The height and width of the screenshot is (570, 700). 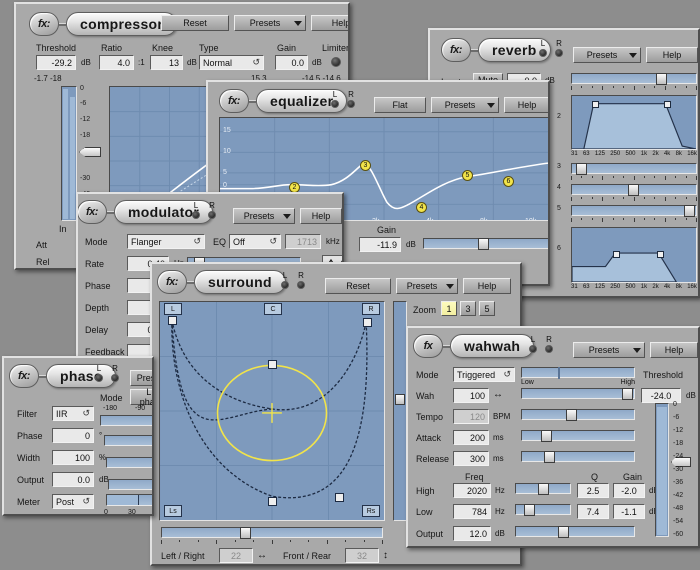 I want to click on wahwah-attack-input: 200, so click(x=471, y=437).